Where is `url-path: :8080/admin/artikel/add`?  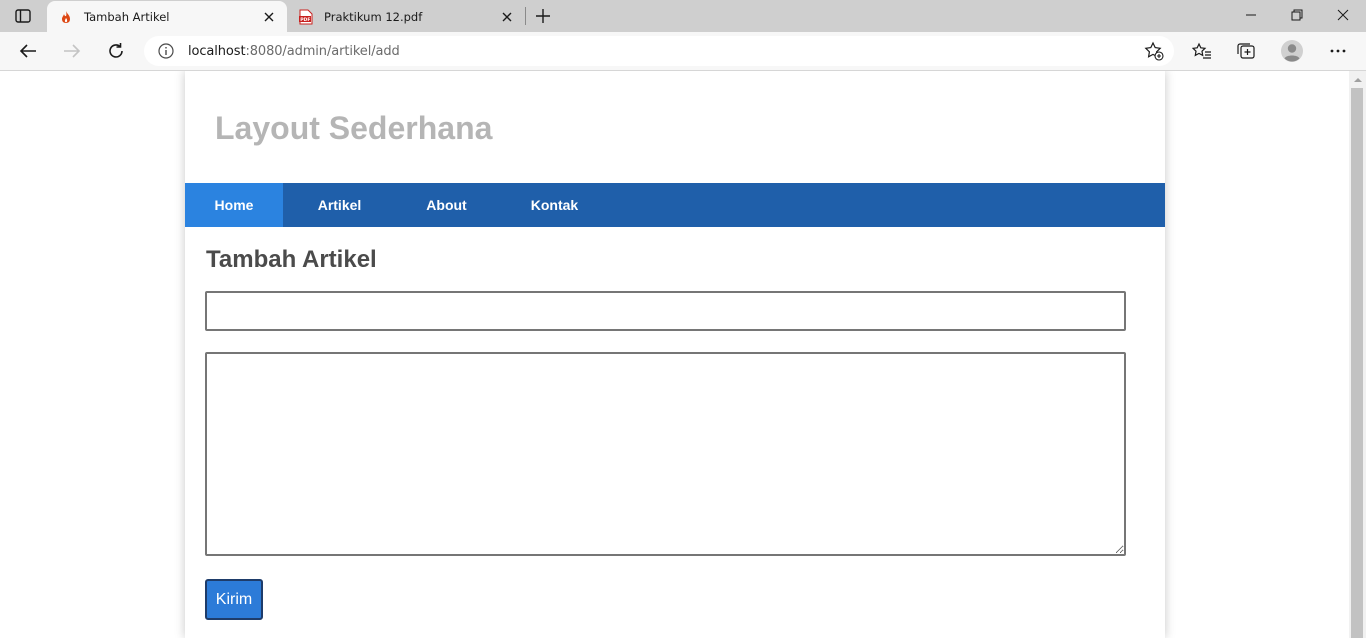
url-path: :8080/admin/artikel/add is located at coordinates (322, 51).